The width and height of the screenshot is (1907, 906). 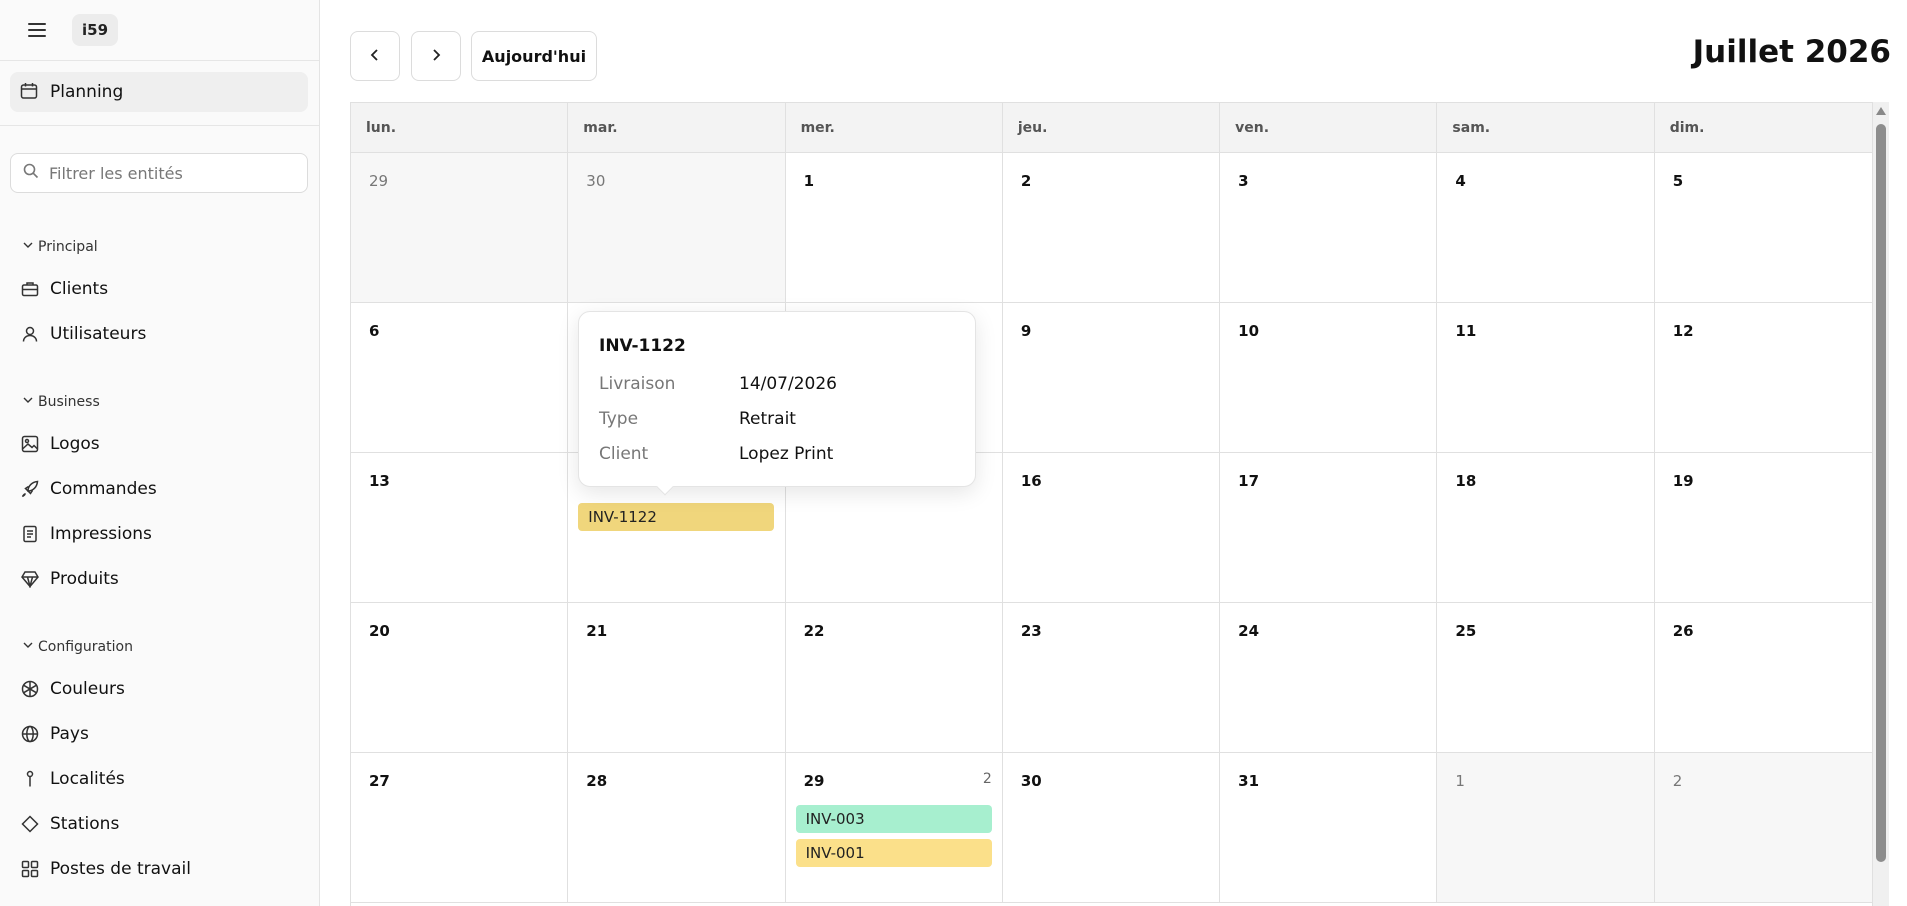 I want to click on sidebar-item-stations: Stations, so click(x=69, y=824).